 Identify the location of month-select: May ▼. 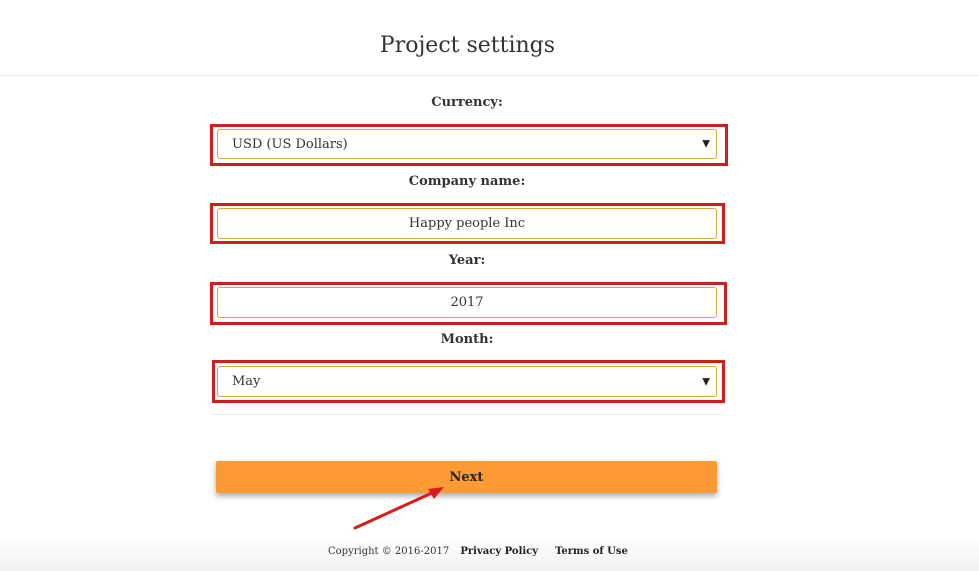
(467, 381).